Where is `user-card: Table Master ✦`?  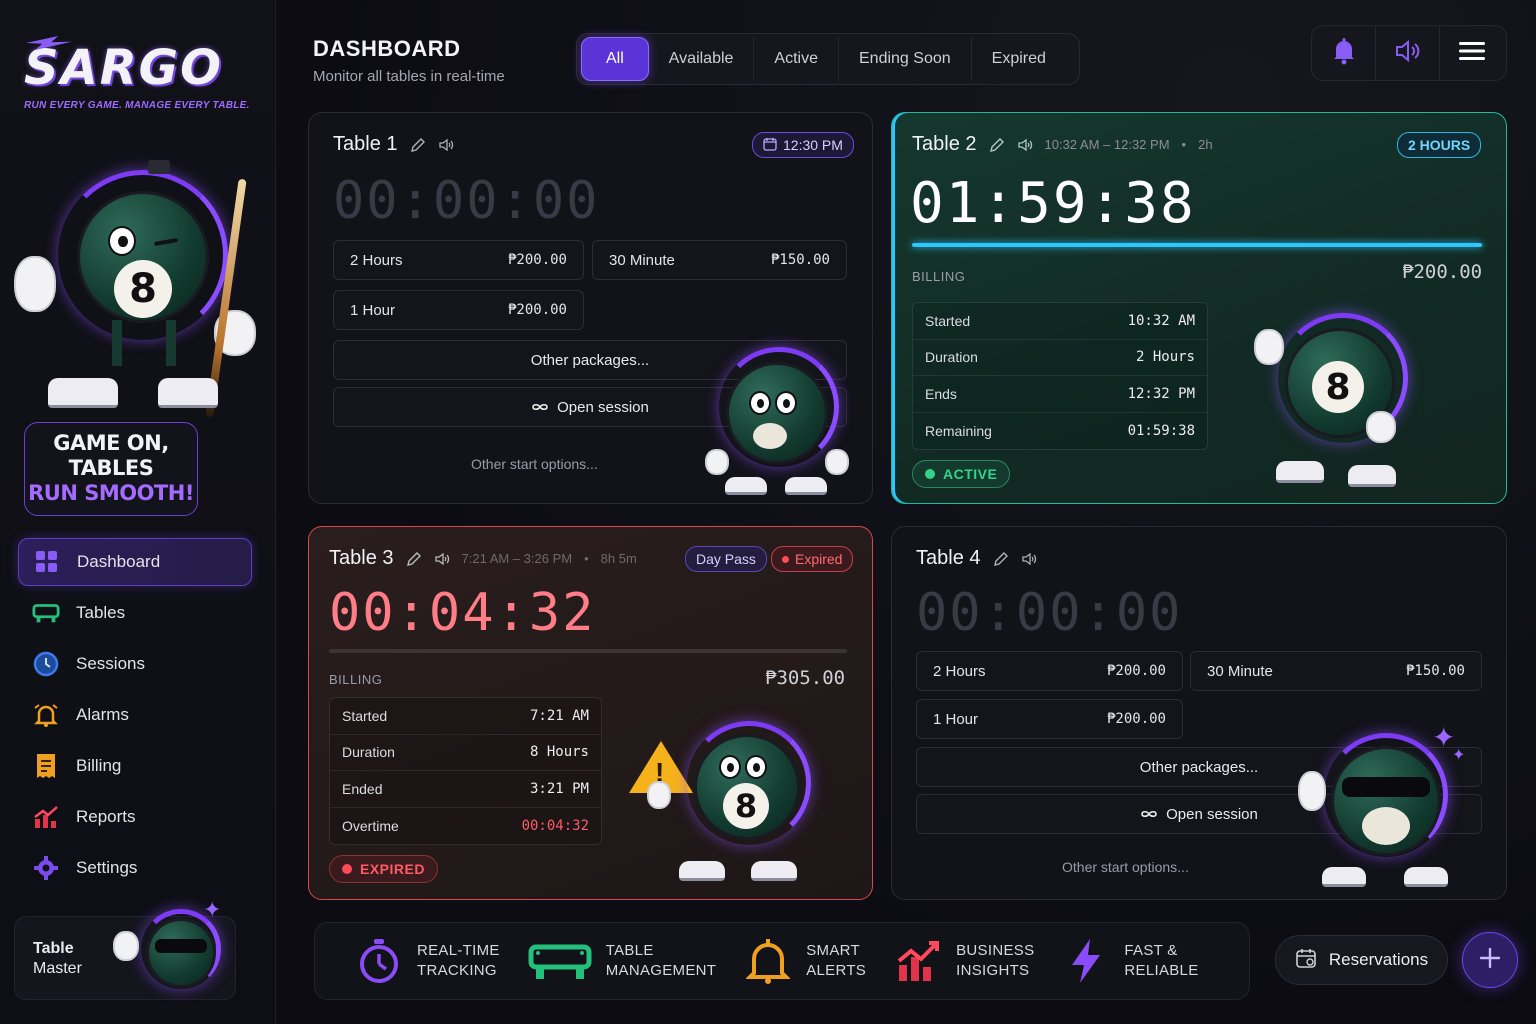 user-card: Table Master ✦ is located at coordinates (125, 948).